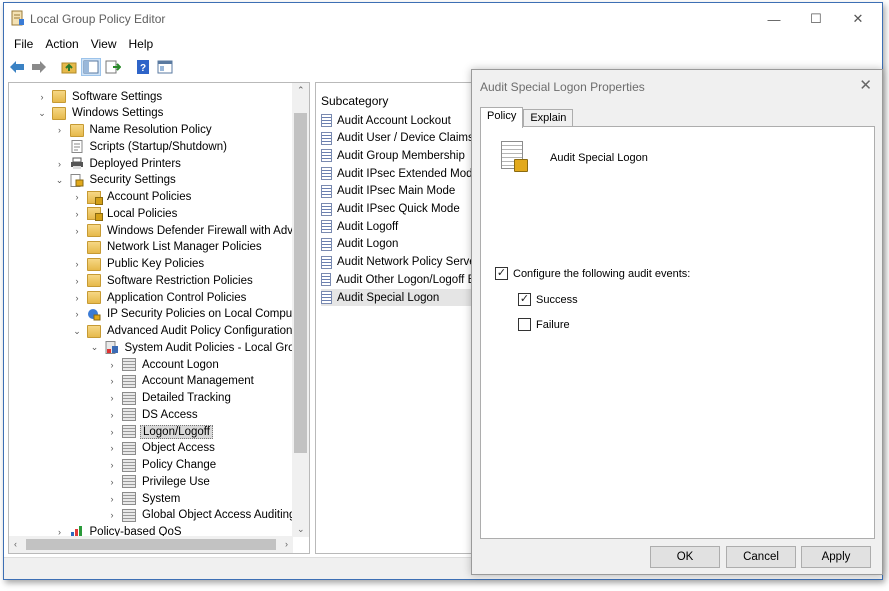 This screenshot has height=591, width=889. Describe the element at coordinates (401, 173) in the screenshot. I see `list-item: Audit IPsec Extended Mode` at that location.